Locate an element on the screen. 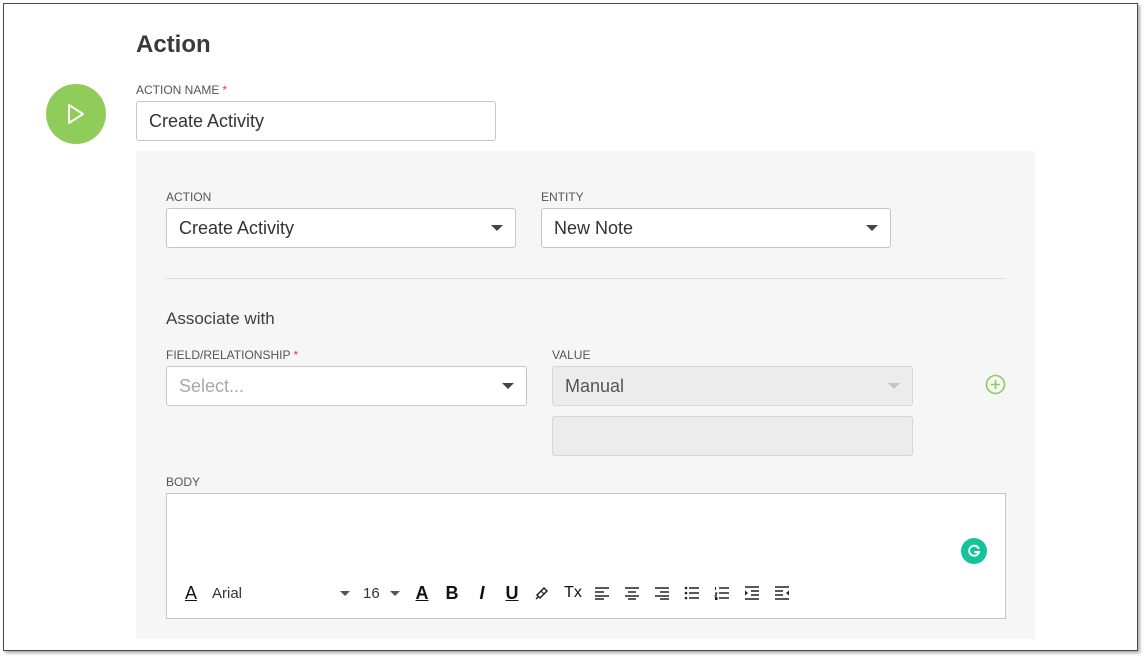  font-size-select: 16 is located at coordinates (371, 593).